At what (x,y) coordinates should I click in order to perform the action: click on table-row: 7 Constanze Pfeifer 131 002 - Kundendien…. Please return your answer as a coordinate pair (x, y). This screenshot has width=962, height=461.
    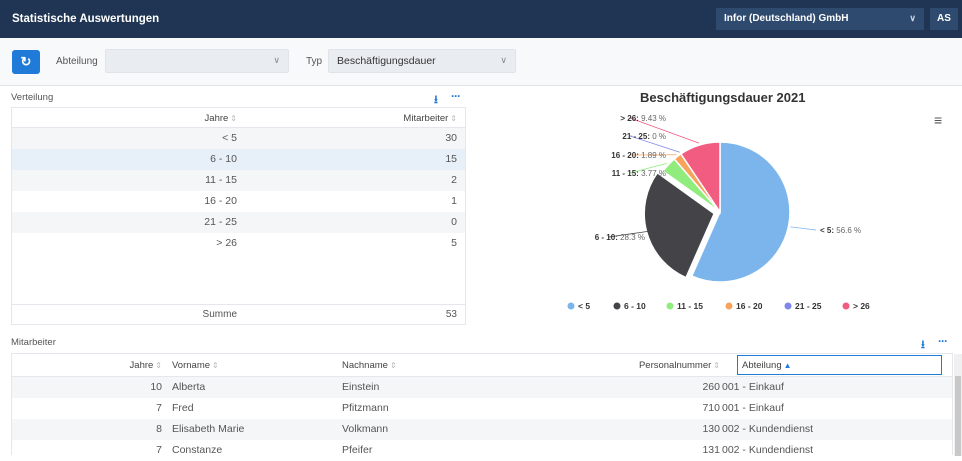
    Looking at the image, I should click on (482, 450).